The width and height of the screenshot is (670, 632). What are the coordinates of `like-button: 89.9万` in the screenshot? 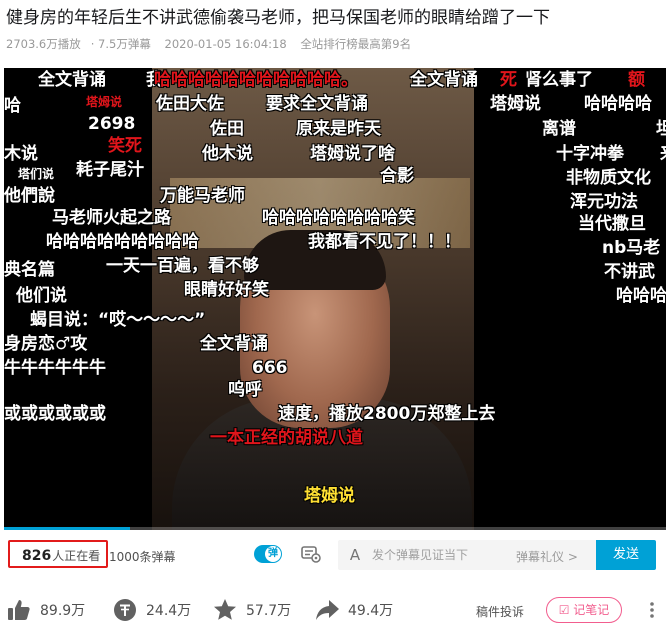 It's located at (45, 610).